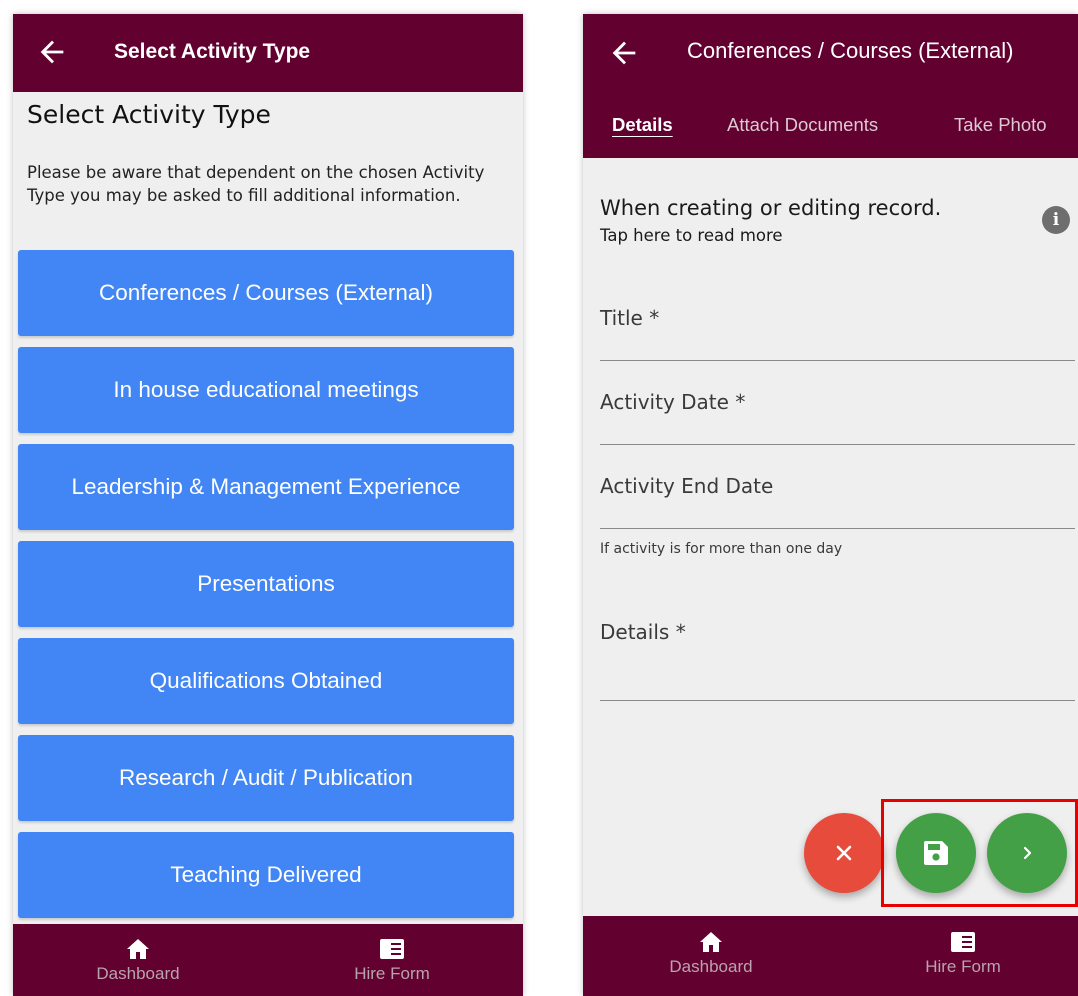  What do you see at coordinates (630, 318) in the screenshot?
I see `title-field-label: Title *` at bounding box center [630, 318].